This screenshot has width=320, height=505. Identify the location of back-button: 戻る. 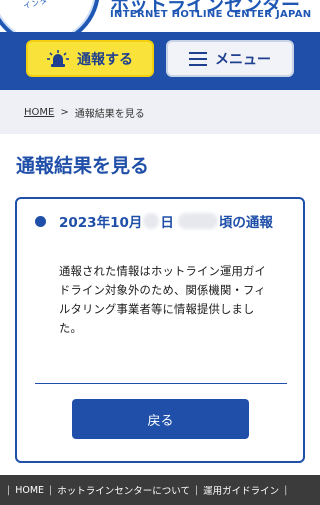
(160, 419).